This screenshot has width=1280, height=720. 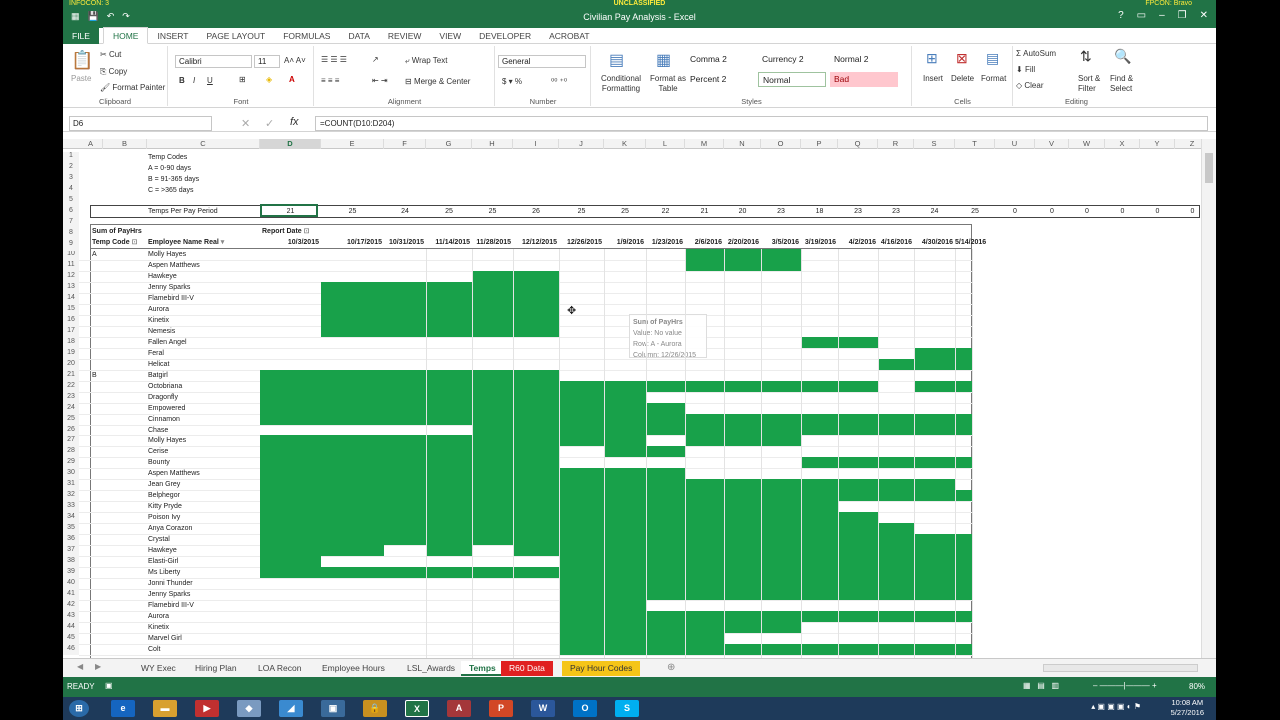 What do you see at coordinates (459, 708) in the screenshot?
I see `access-icon: A` at bounding box center [459, 708].